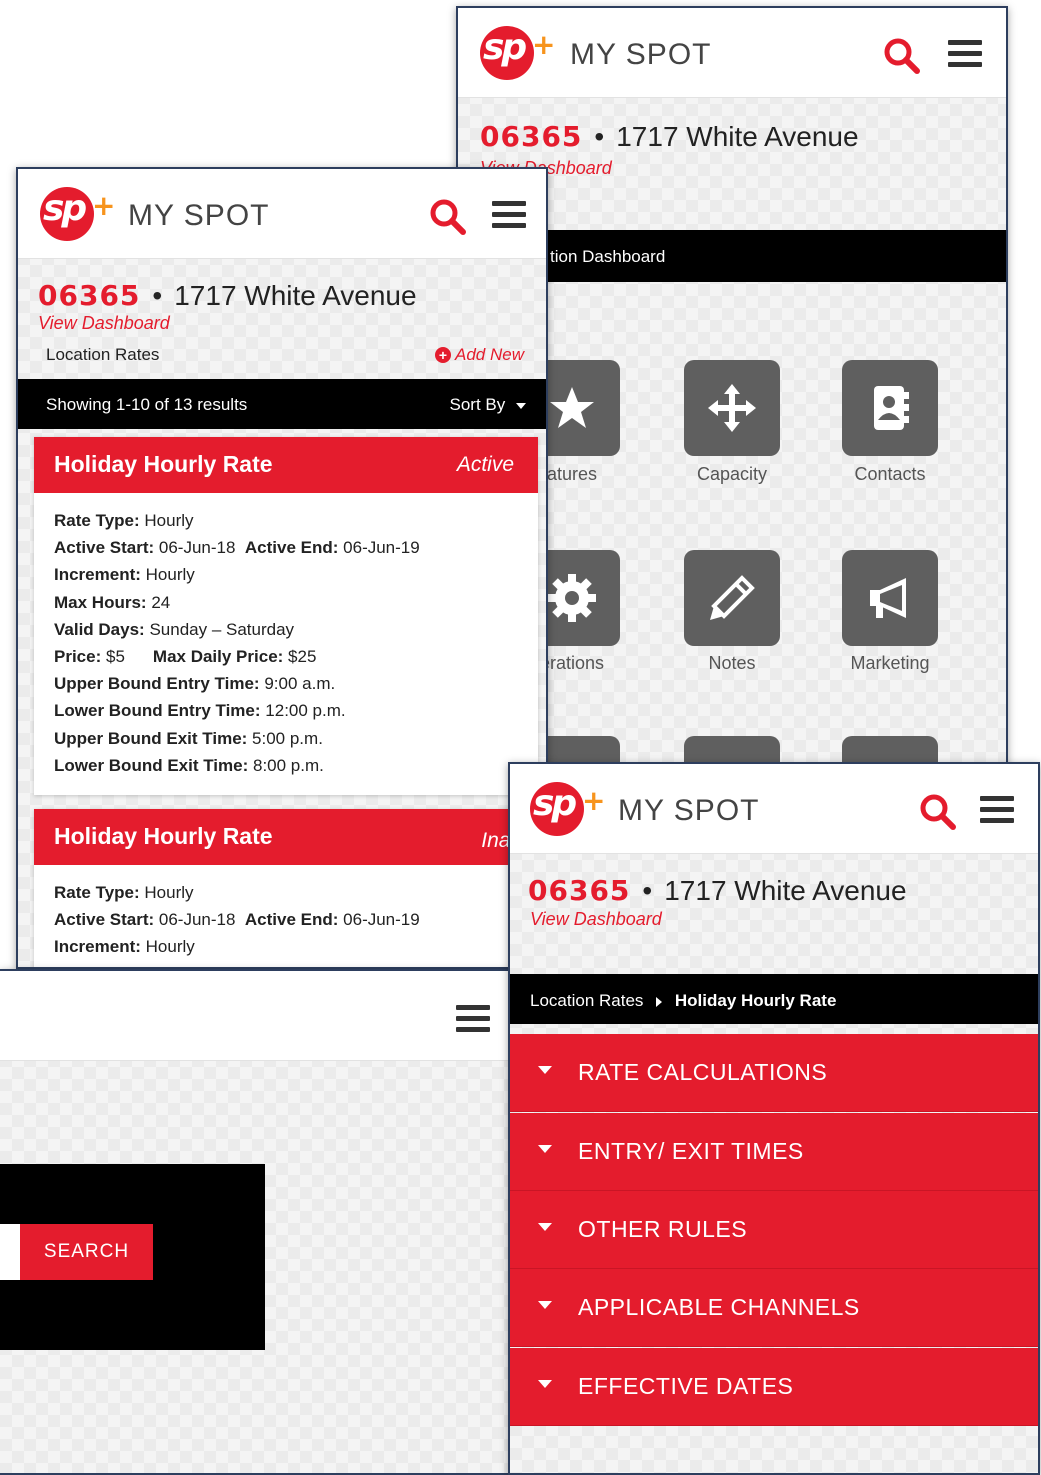 The width and height of the screenshot is (1041, 1475). Describe the element at coordinates (86, 1252) in the screenshot. I see `search-button: SEARCH` at that location.